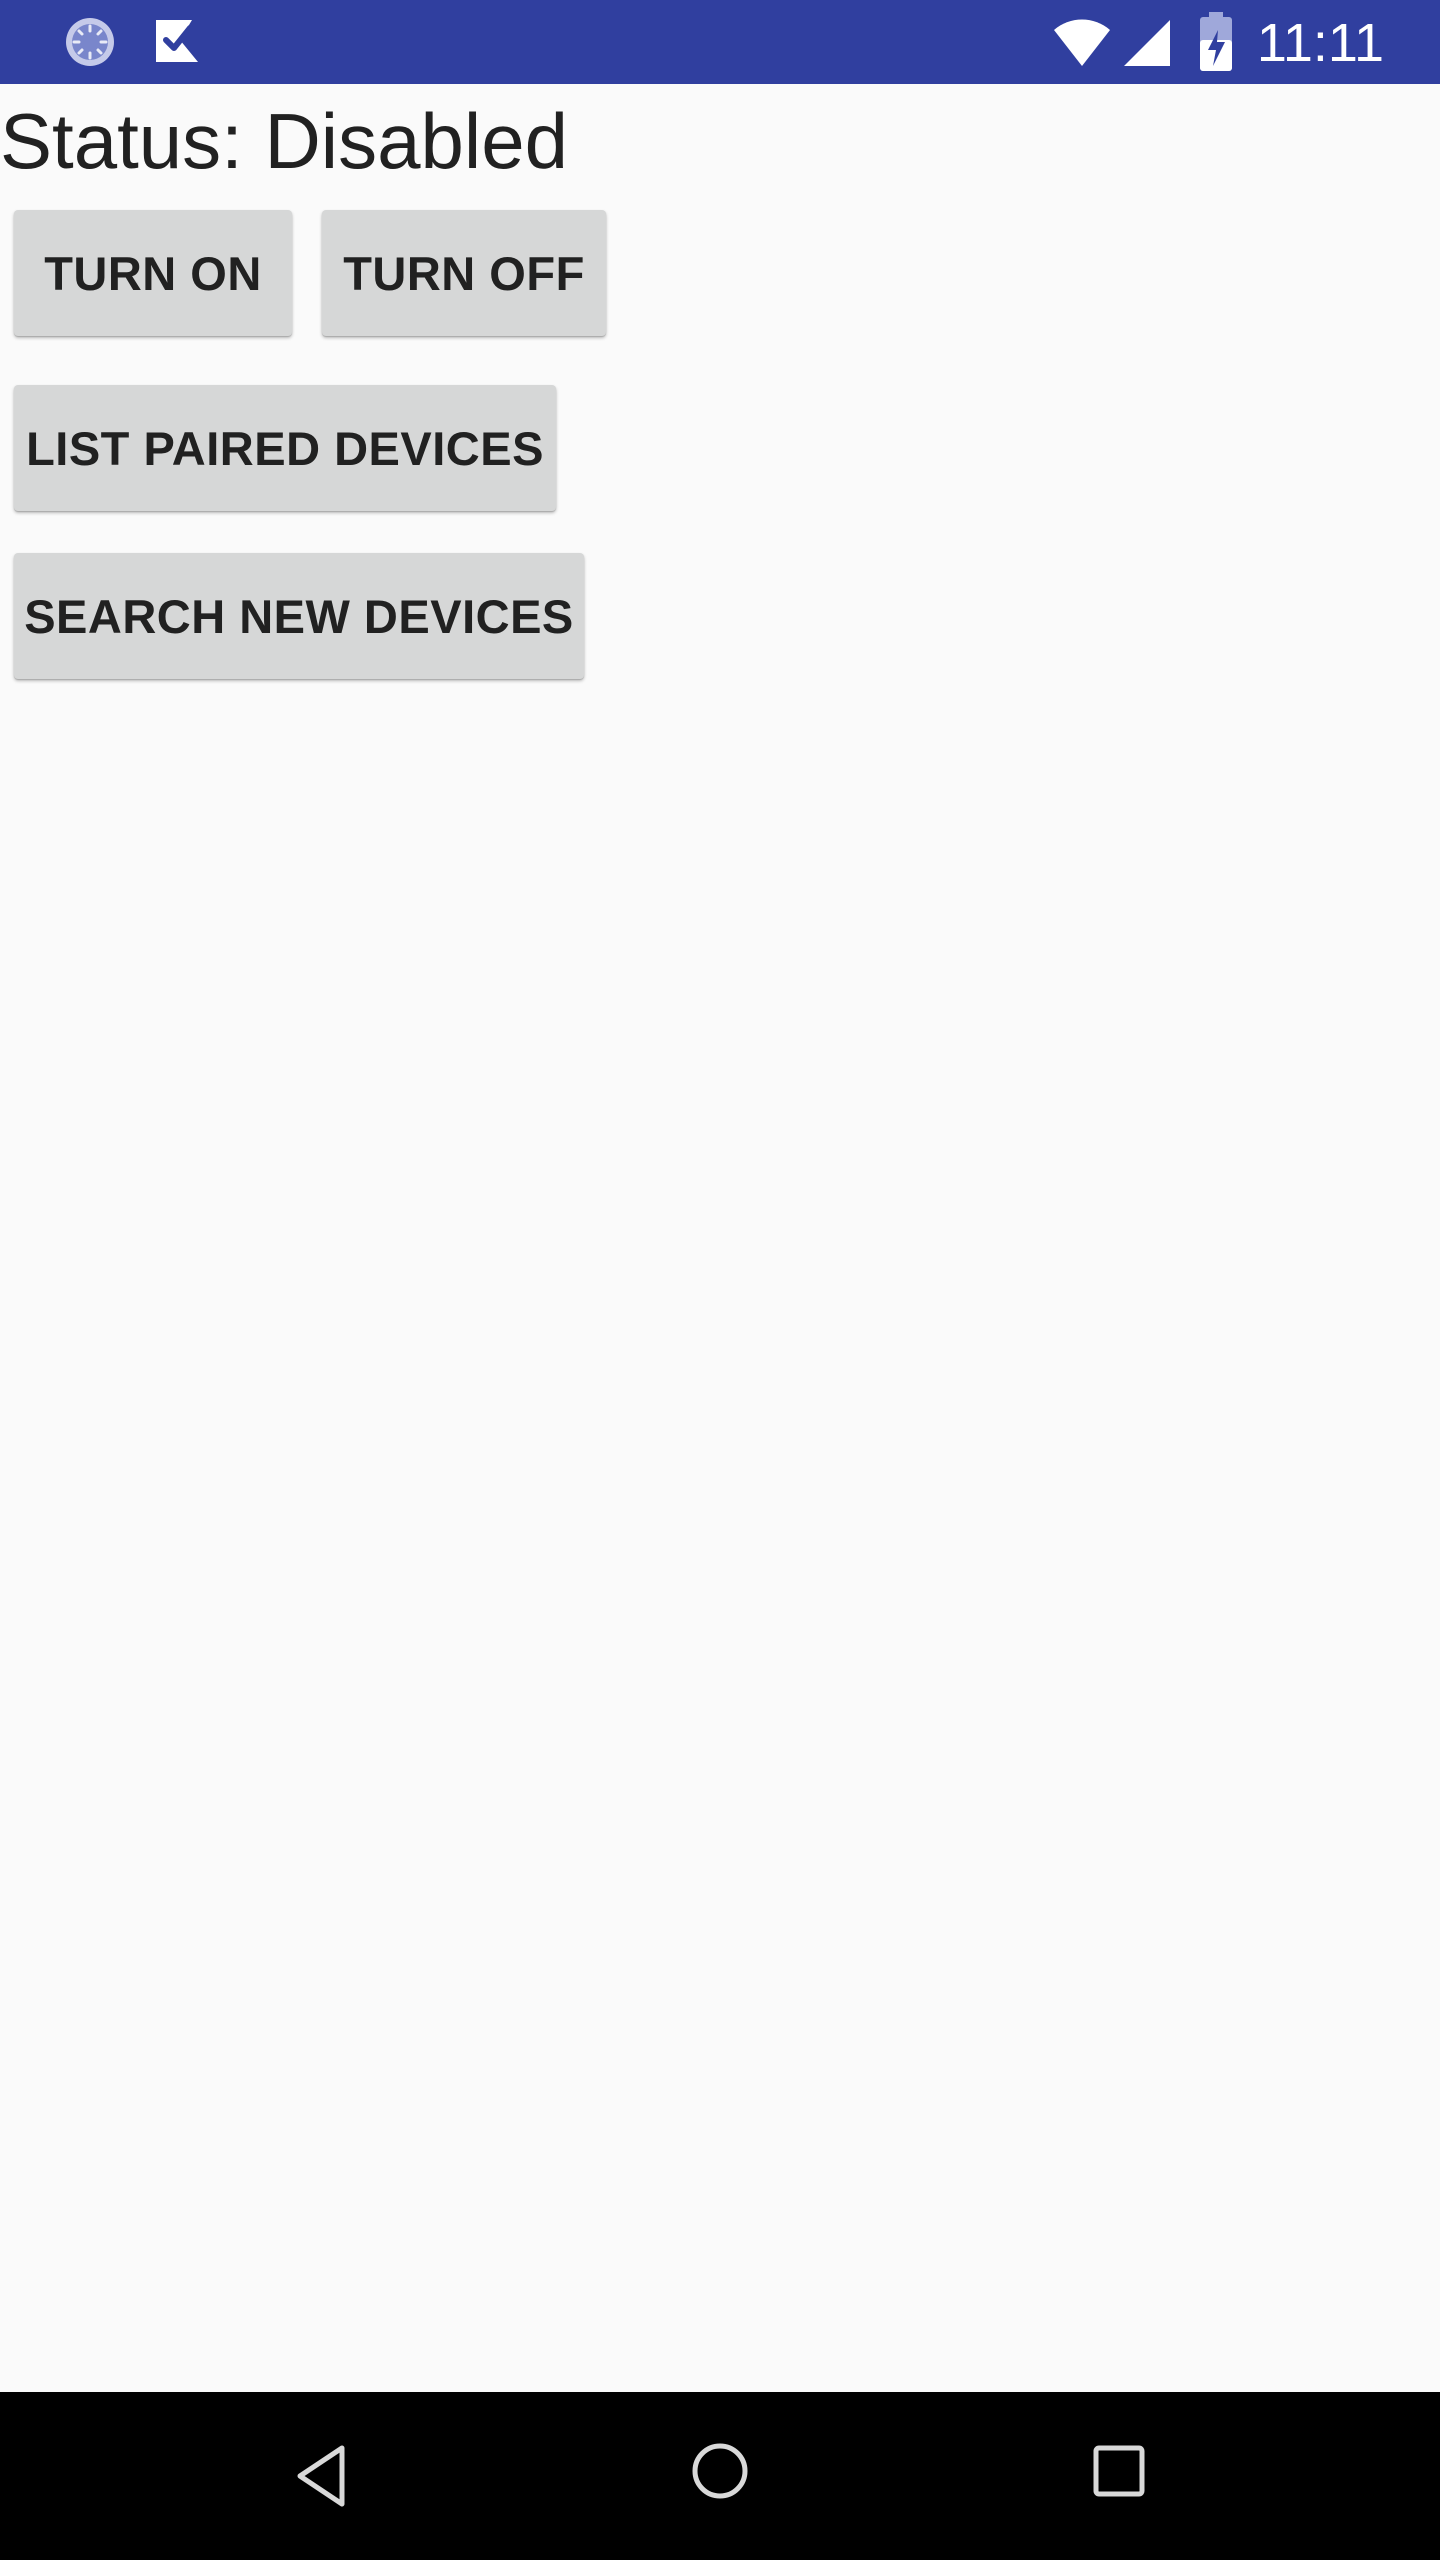 The image size is (1440, 2560). I want to click on clock-time: 11:11, so click(1320, 43).